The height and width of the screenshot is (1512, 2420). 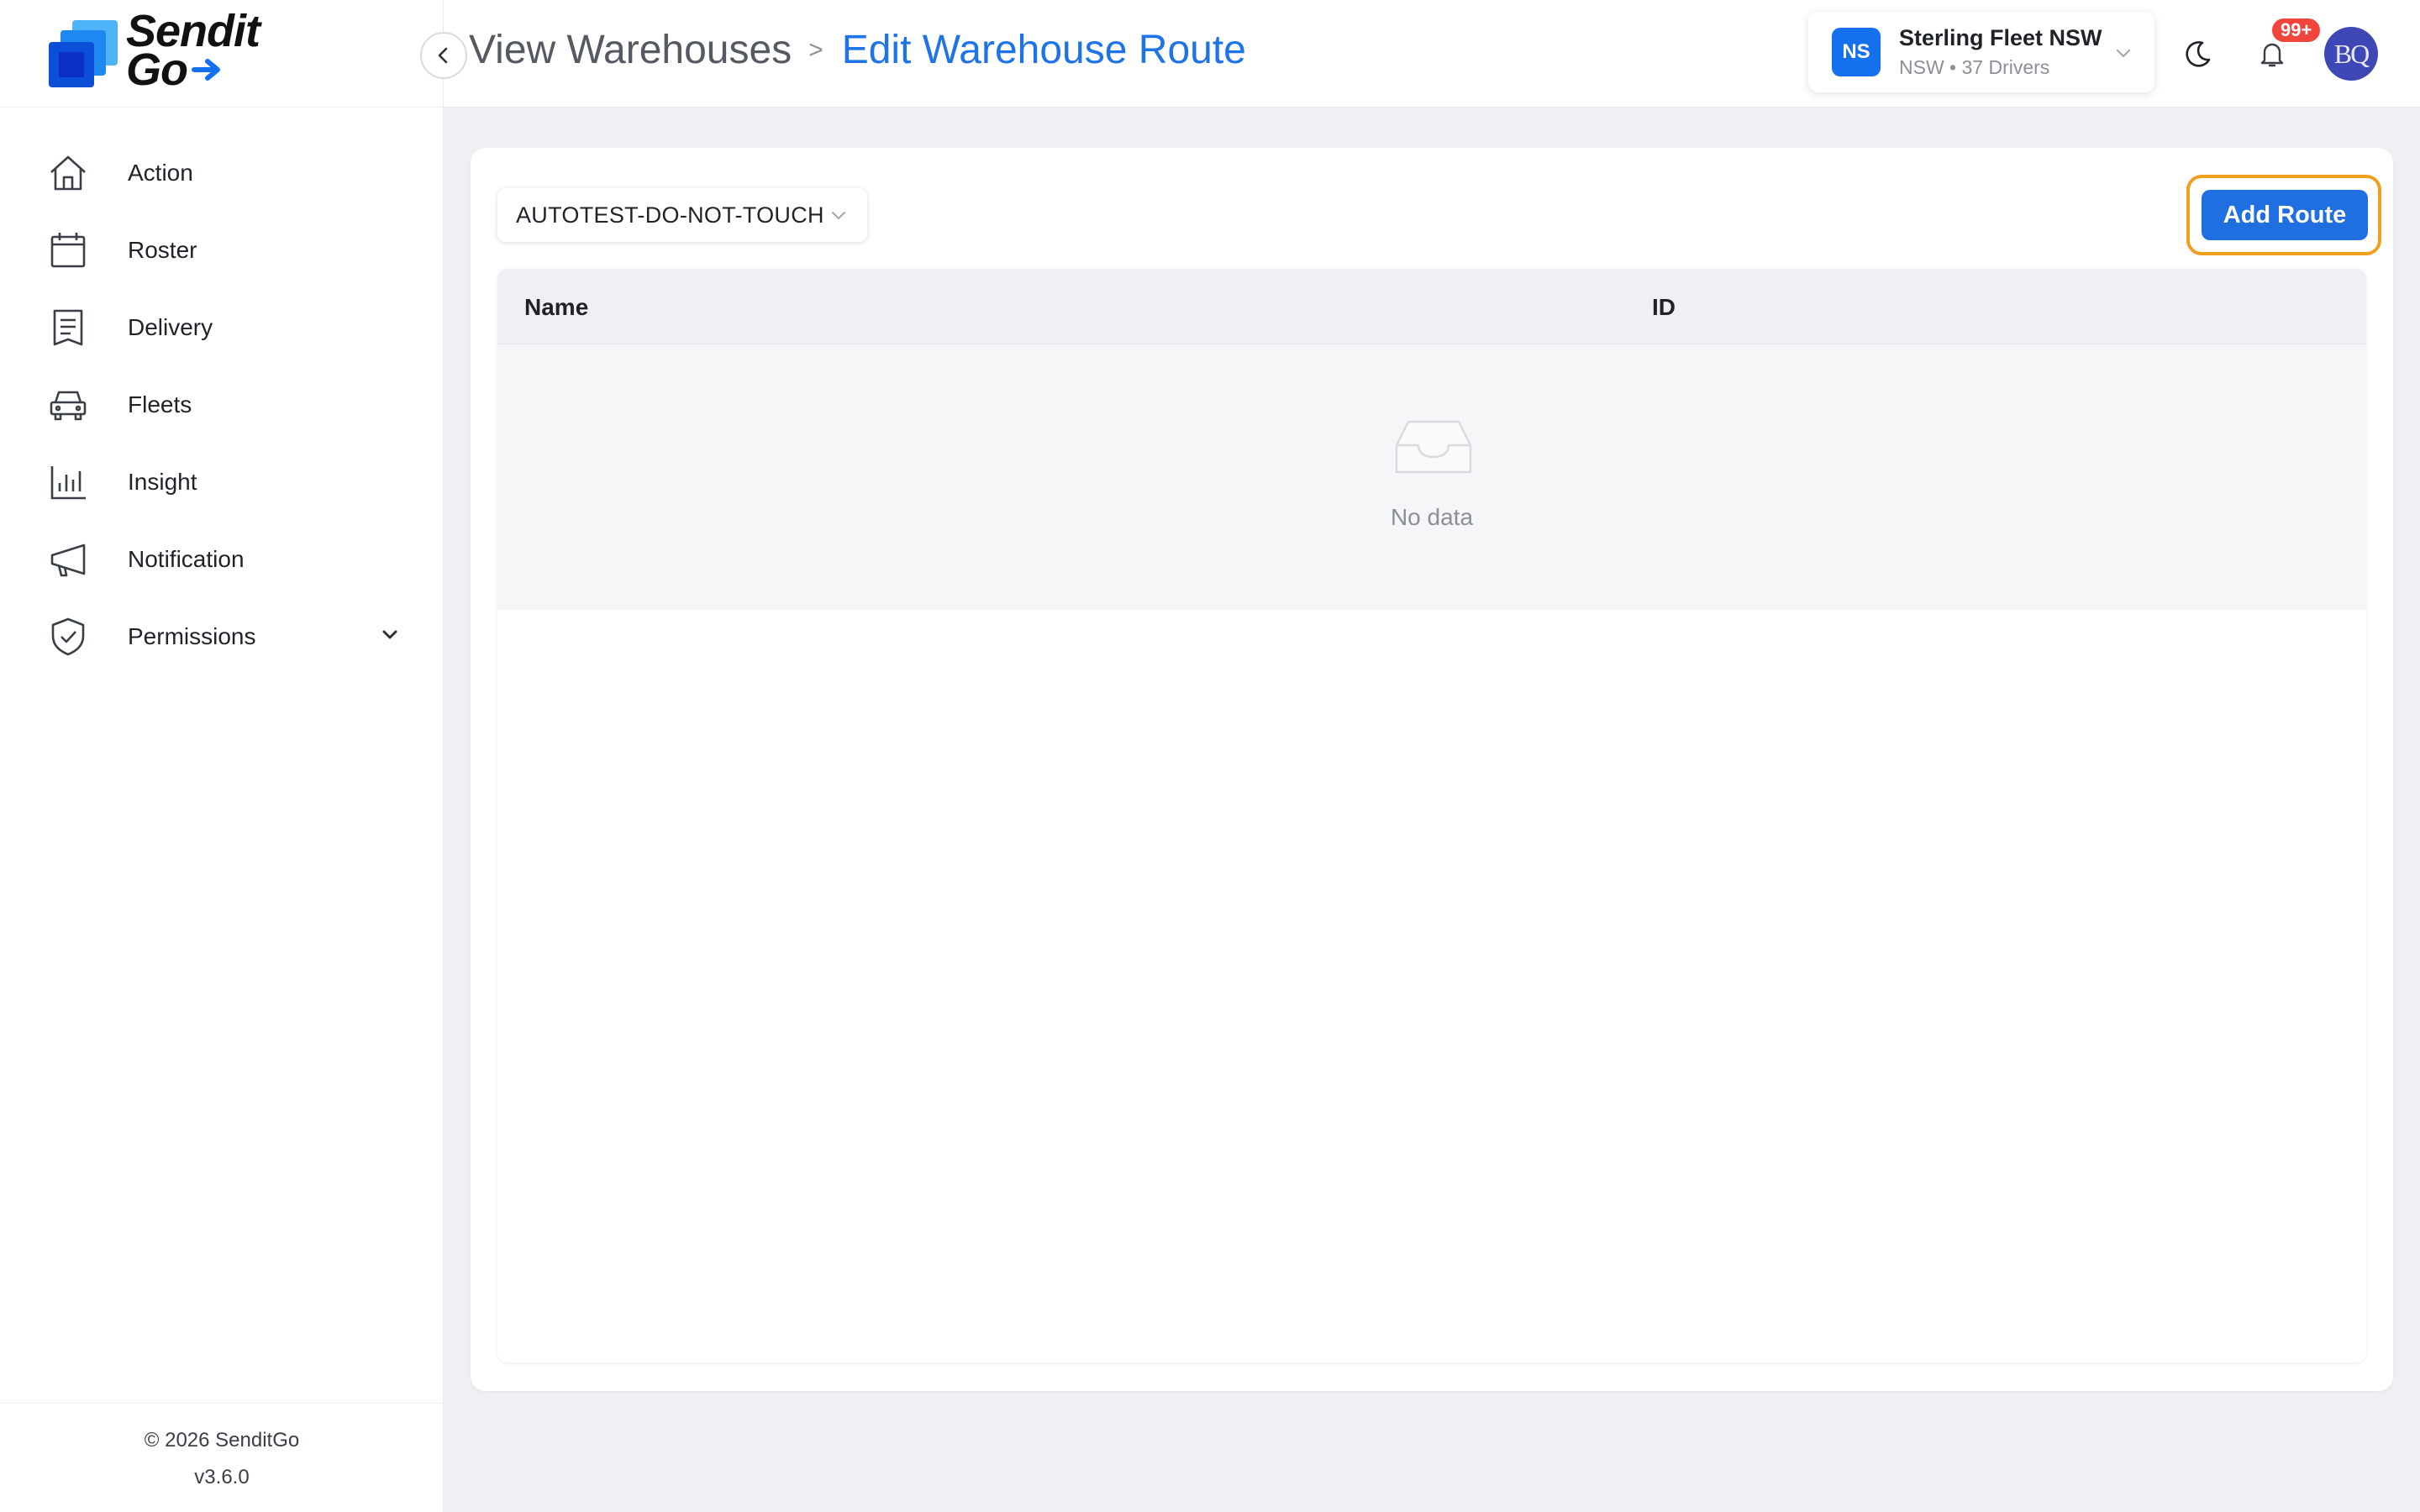 I want to click on senditgo-logo-icon, so click(x=83, y=53).